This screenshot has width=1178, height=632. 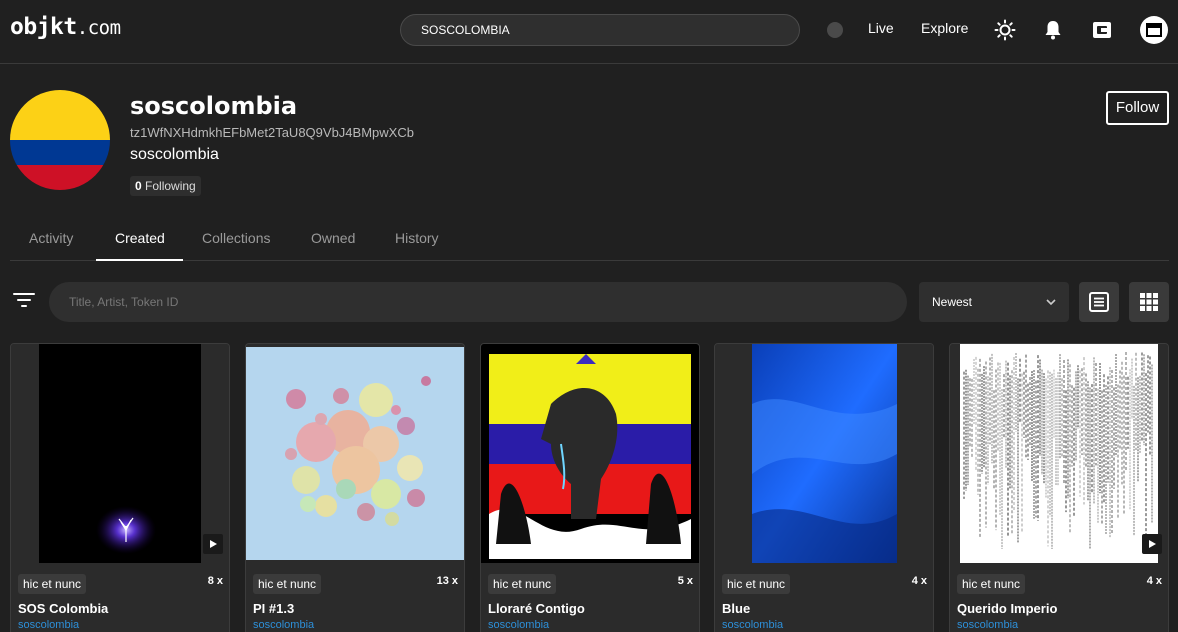 I want to click on sort-select: Newest, so click(x=994, y=302).